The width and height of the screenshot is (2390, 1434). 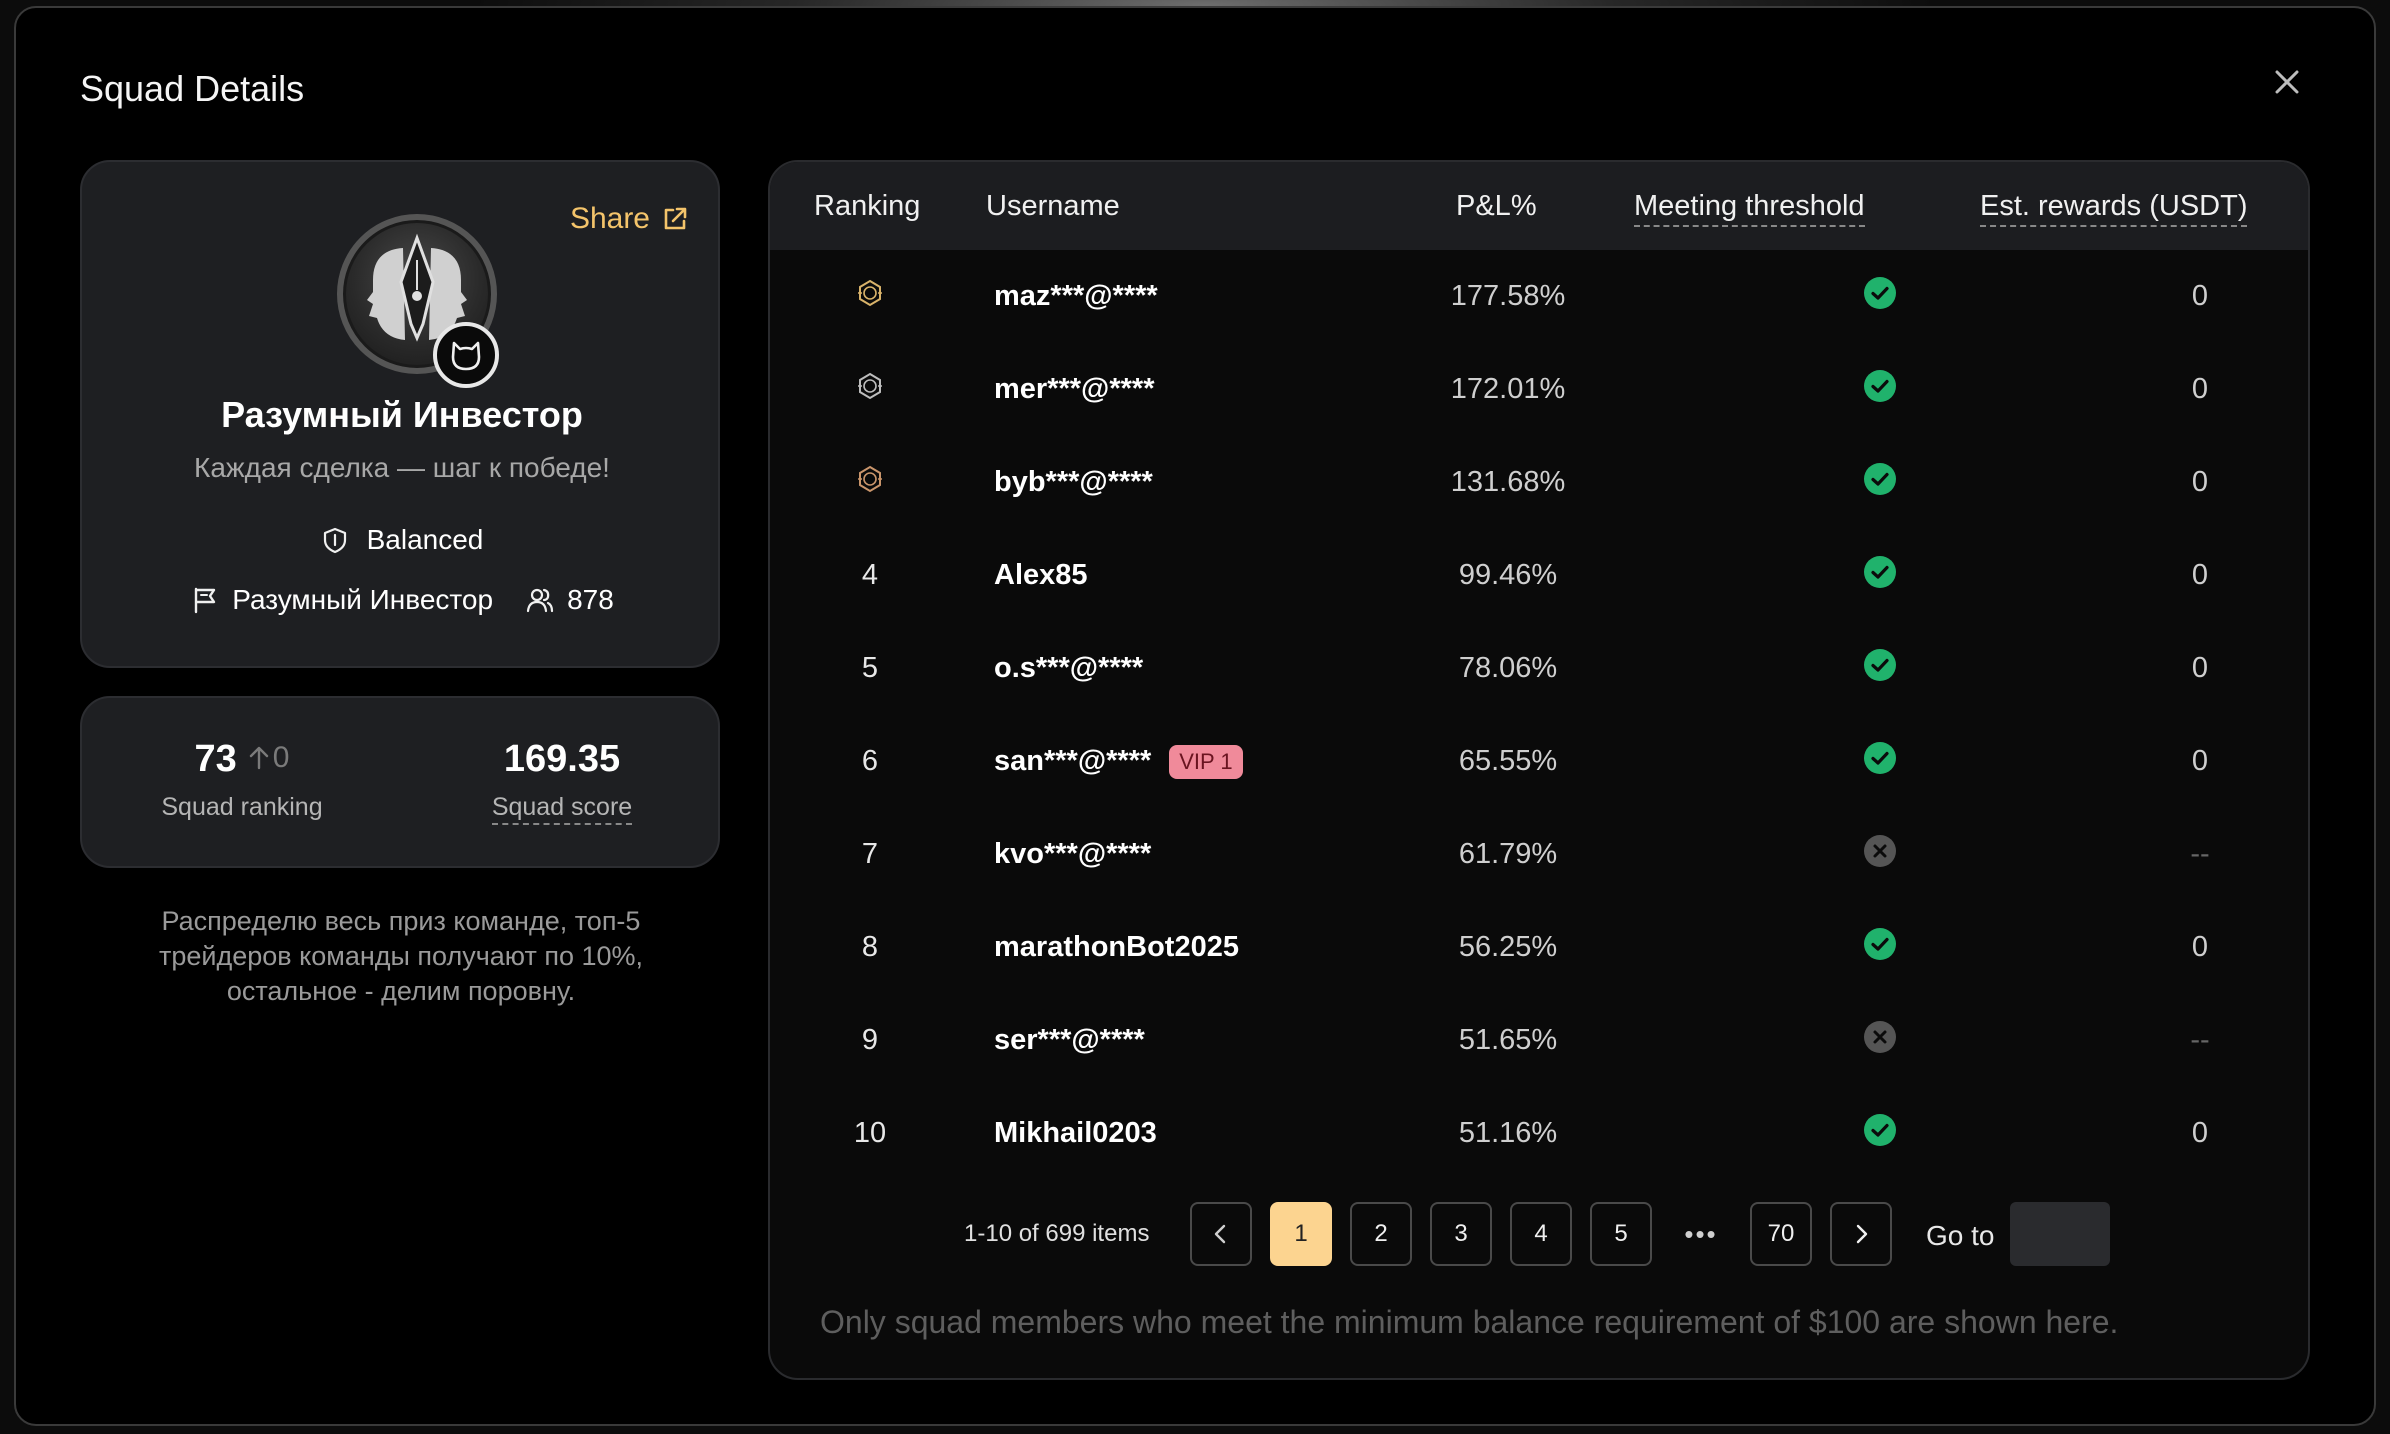 What do you see at coordinates (1214, 482) in the screenshot?
I see `username-cell: byb***@****` at bounding box center [1214, 482].